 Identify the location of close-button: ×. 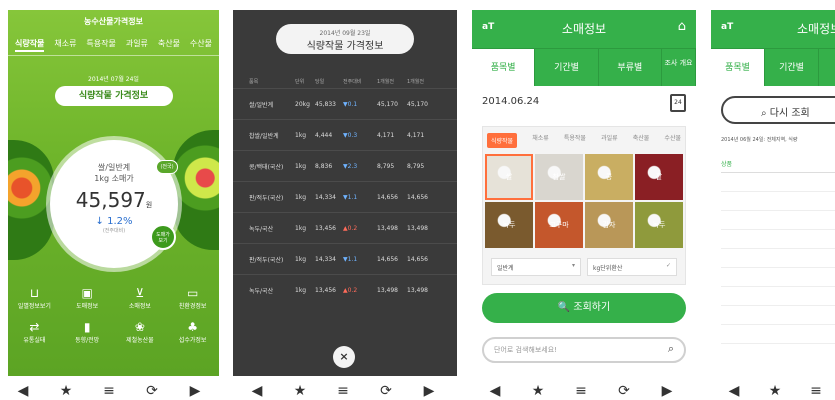
(344, 357).